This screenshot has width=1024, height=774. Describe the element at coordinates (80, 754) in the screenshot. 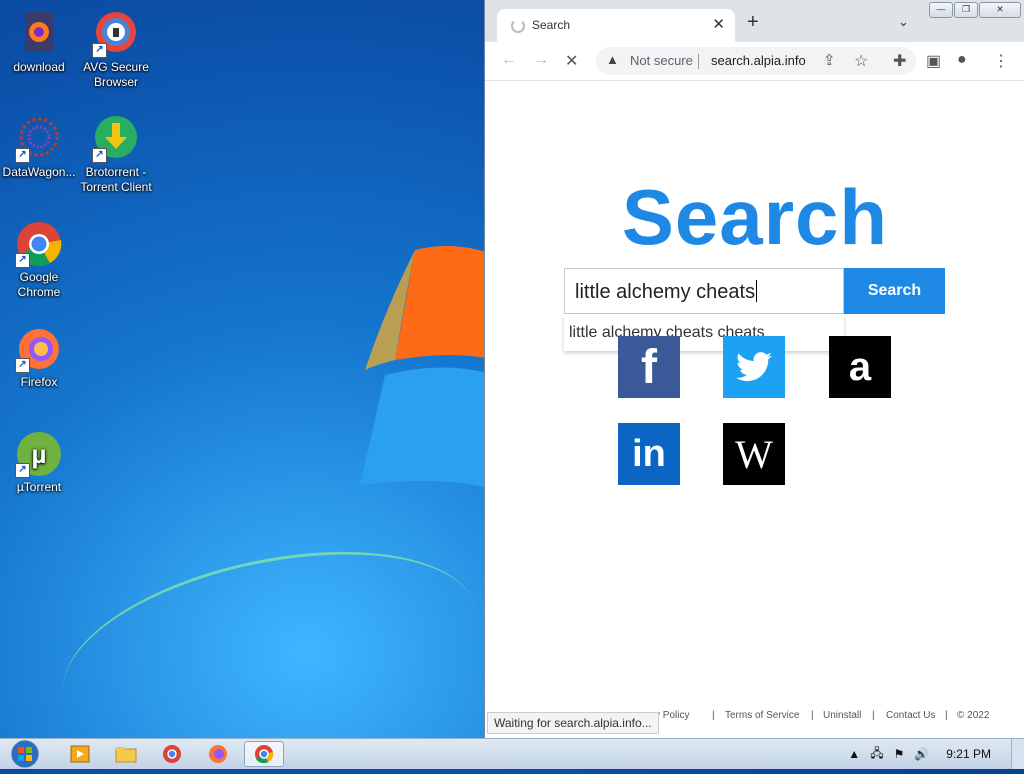

I see `taskbar-media-player-icon` at that location.